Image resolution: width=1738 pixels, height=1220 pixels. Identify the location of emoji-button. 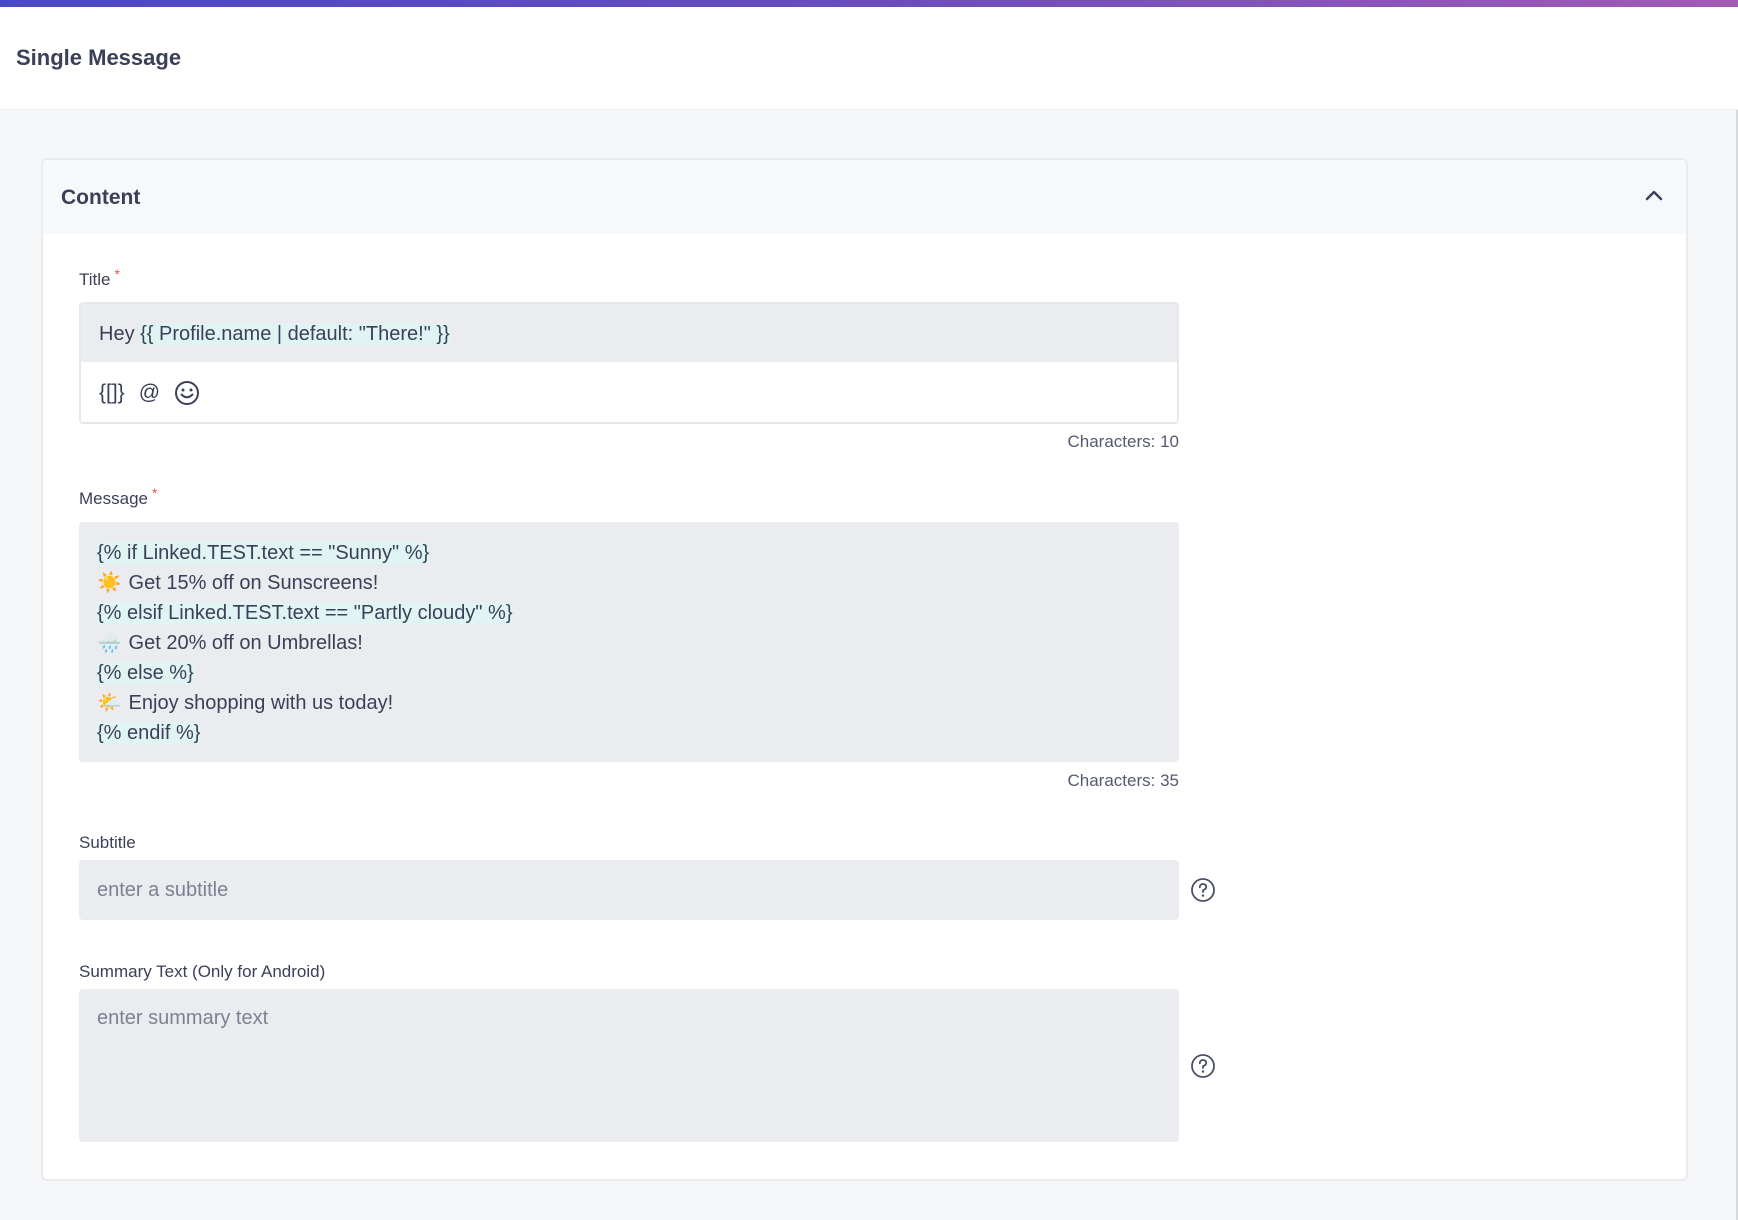
(187, 393).